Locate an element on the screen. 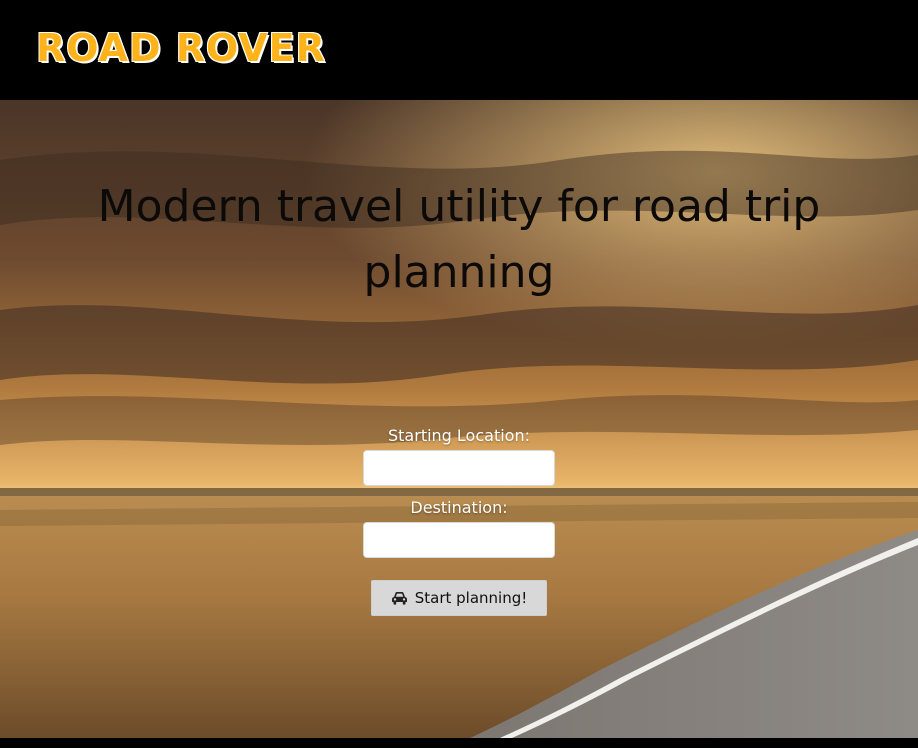 This screenshot has height=748, width=918. car-icon is located at coordinates (399, 598).